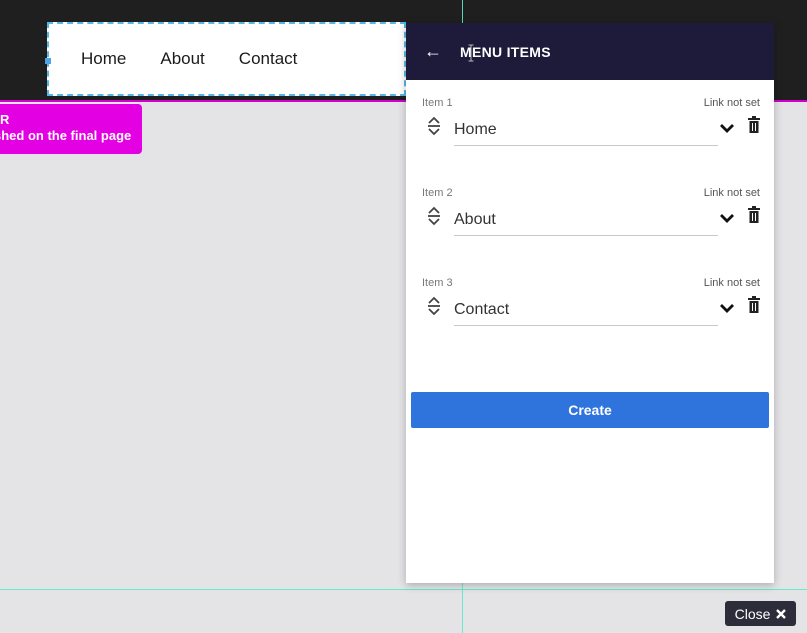 The width and height of the screenshot is (807, 633). Describe the element at coordinates (66, 135) in the screenshot. I see `tag-line-2: shed on the final page` at that location.